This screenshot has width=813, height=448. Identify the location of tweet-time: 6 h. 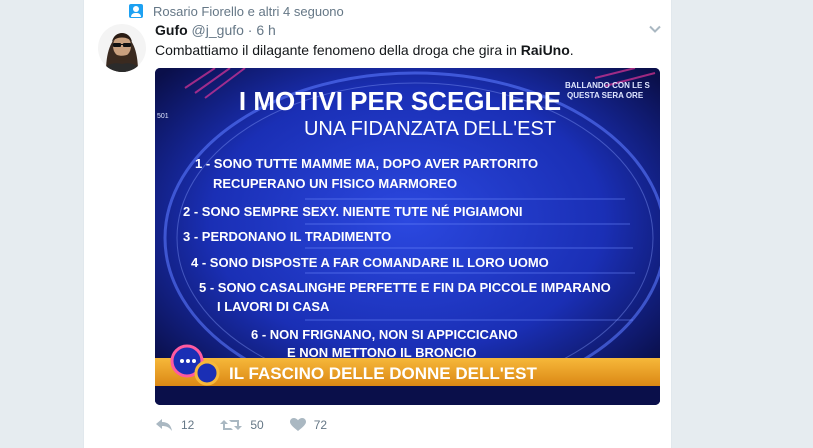
(265, 30).